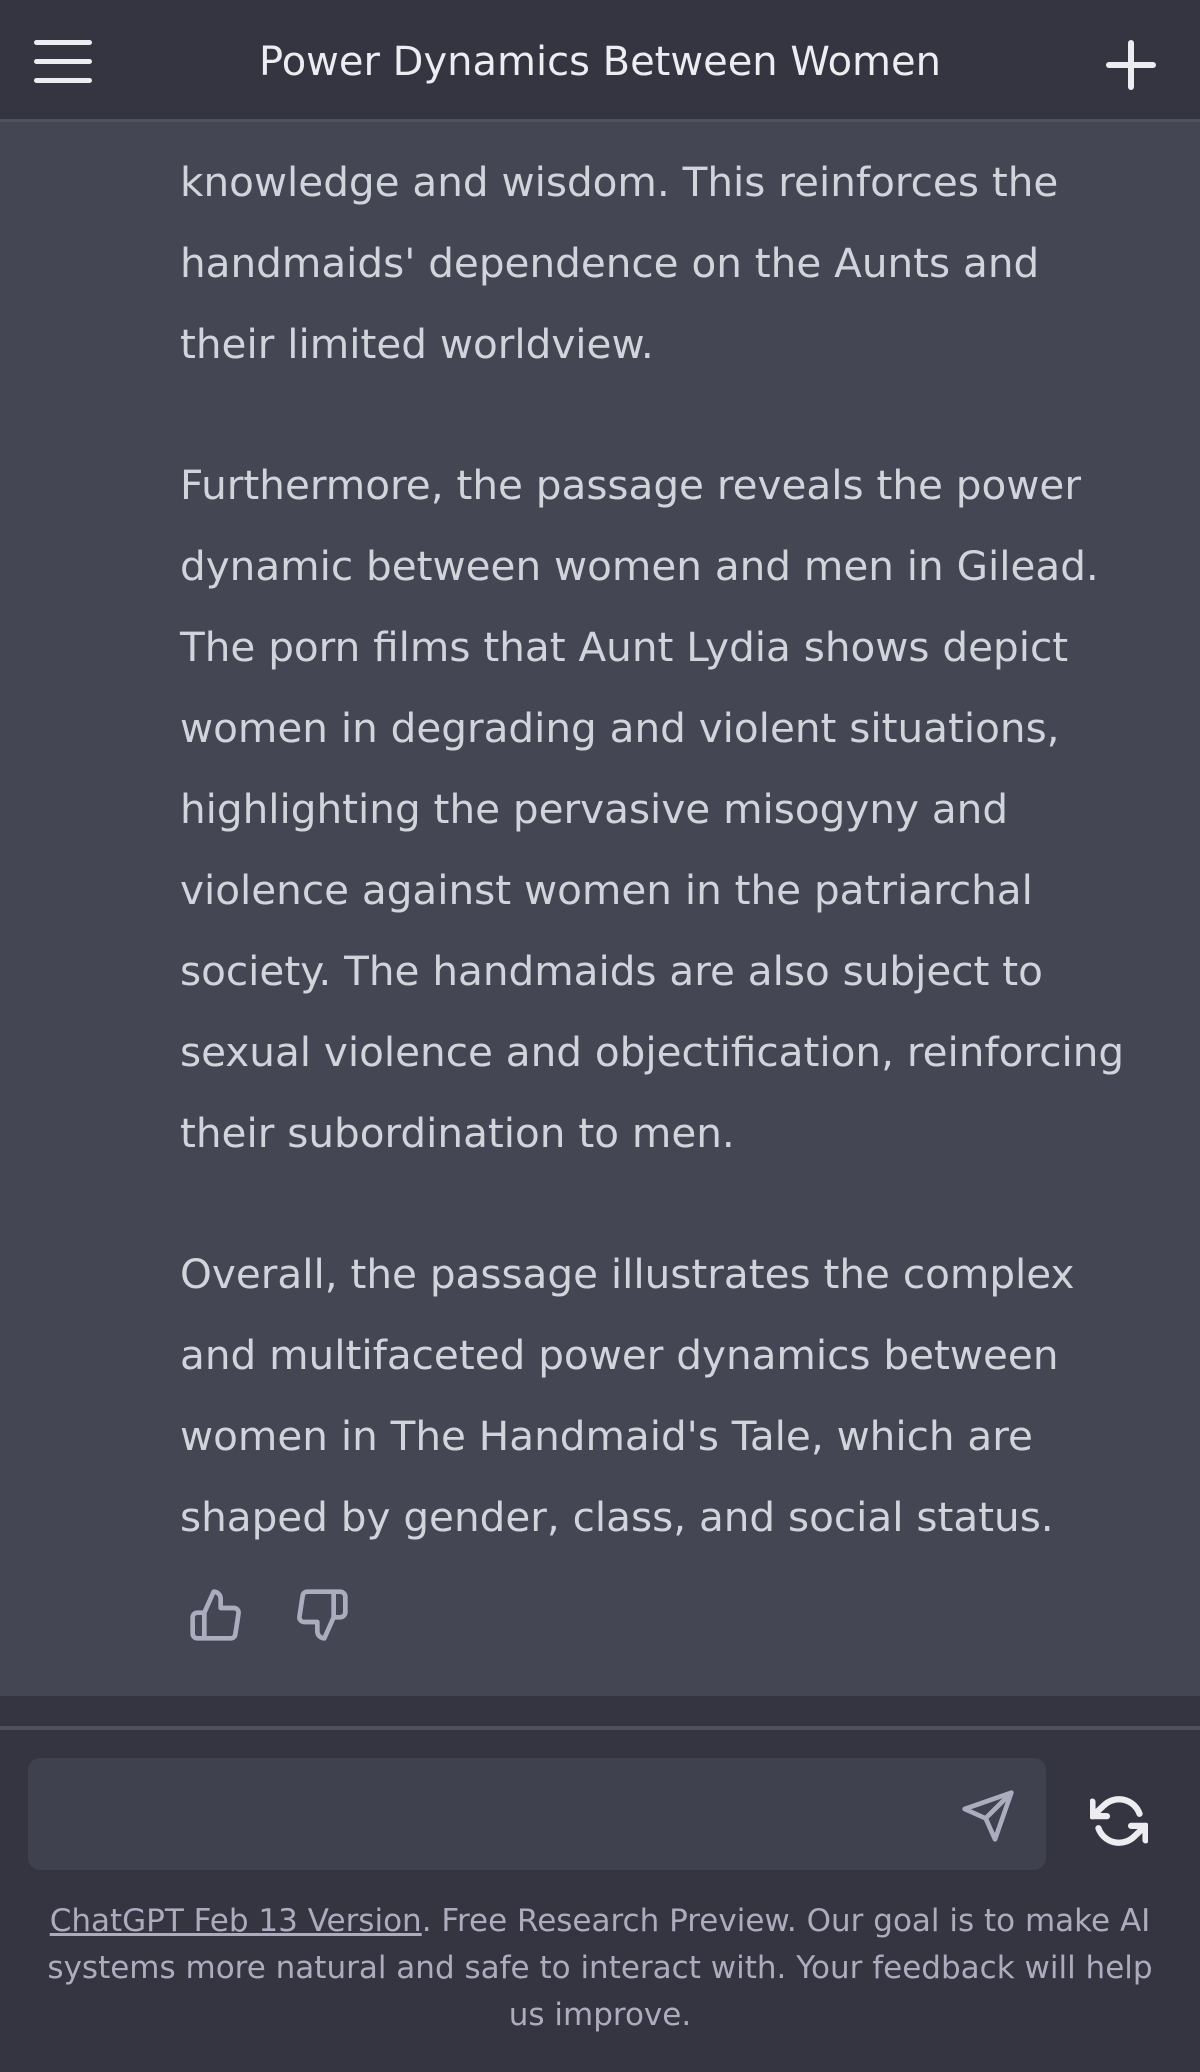 The width and height of the screenshot is (1200, 2072). Describe the element at coordinates (236, 1921) in the screenshot. I see `version-link: ChatGPT Feb 13 Version` at that location.